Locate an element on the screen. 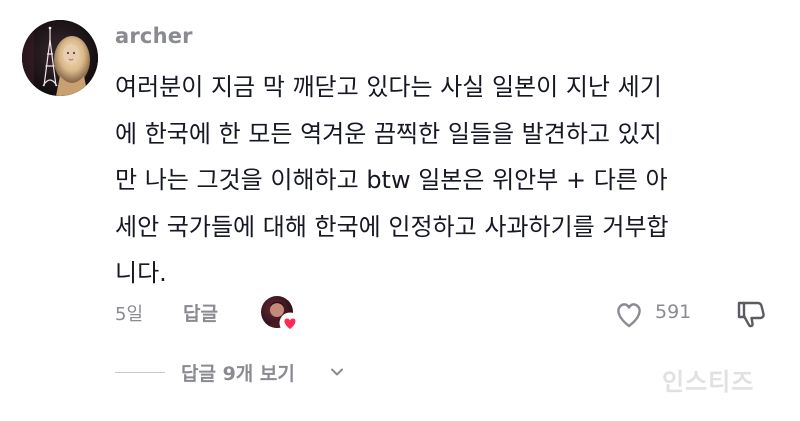 This screenshot has height=421, width=800. creator-liked-badge is located at coordinates (281, 315).